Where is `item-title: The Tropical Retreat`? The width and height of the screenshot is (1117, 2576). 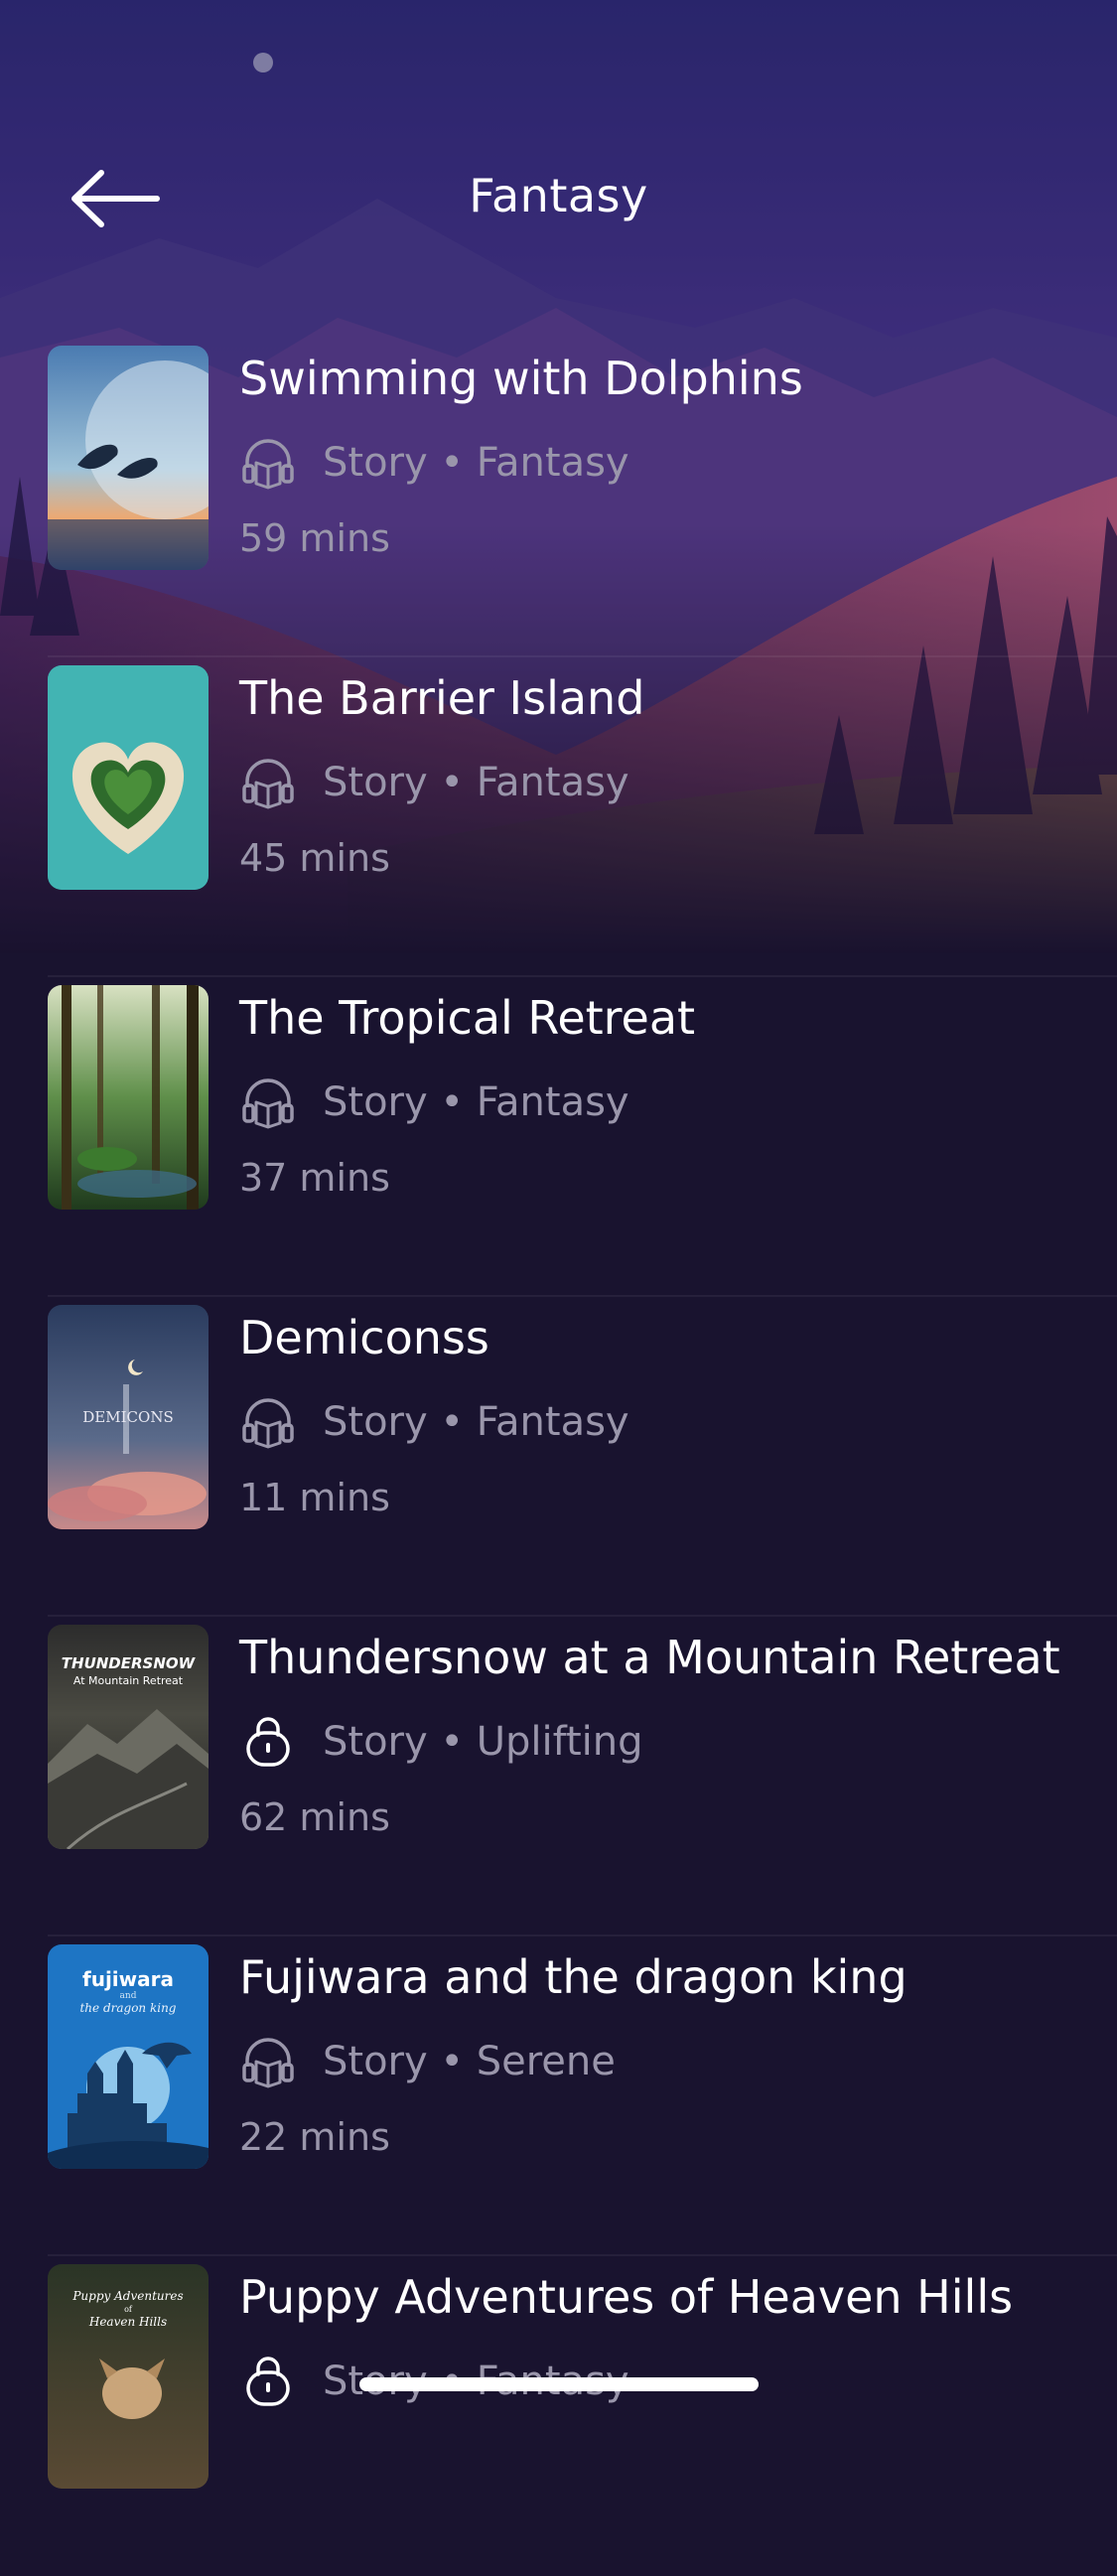 item-title: The Tropical Retreat is located at coordinates (468, 1018).